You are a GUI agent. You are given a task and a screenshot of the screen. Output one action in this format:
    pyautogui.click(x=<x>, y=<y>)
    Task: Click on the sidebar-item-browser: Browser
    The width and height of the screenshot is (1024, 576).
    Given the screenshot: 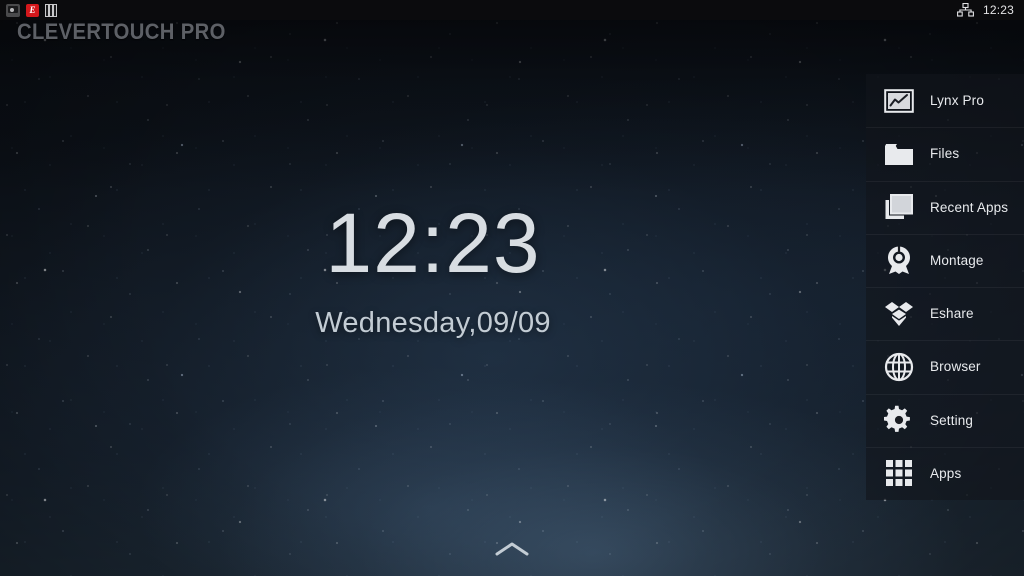 What is the action you would take?
    pyautogui.click(x=945, y=366)
    